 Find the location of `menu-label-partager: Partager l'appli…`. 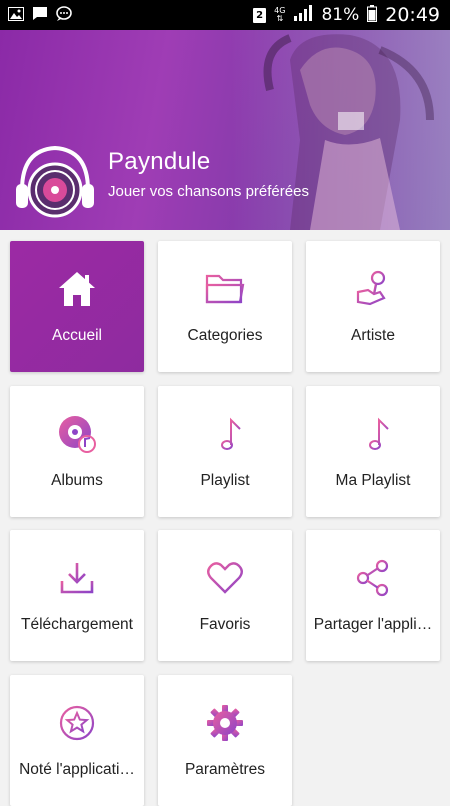

menu-label-partager: Partager l'appli… is located at coordinates (373, 624).